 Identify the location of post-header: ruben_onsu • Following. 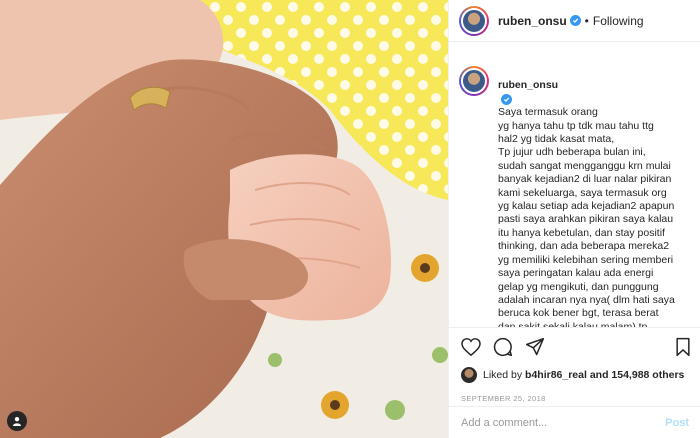
(574, 21).